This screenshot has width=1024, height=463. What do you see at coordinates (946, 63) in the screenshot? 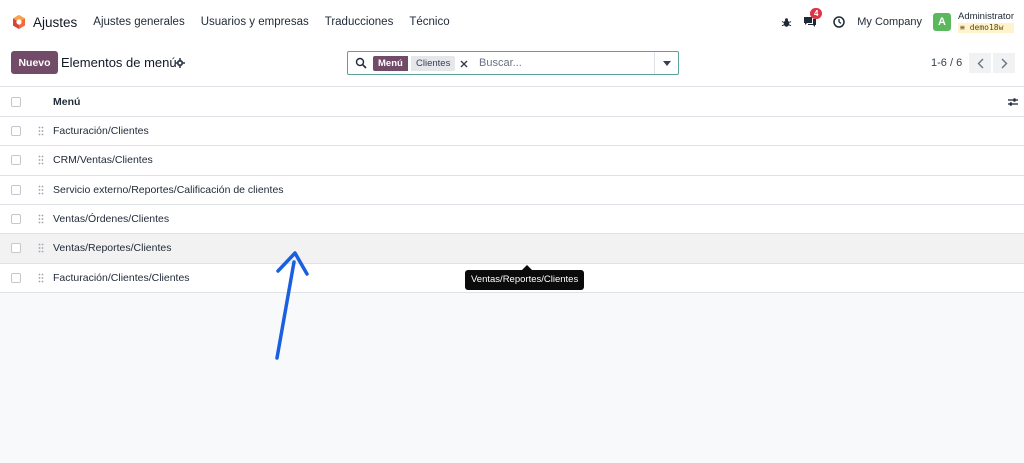
I see `pager-value: 1-6 / 6` at bounding box center [946, 63].